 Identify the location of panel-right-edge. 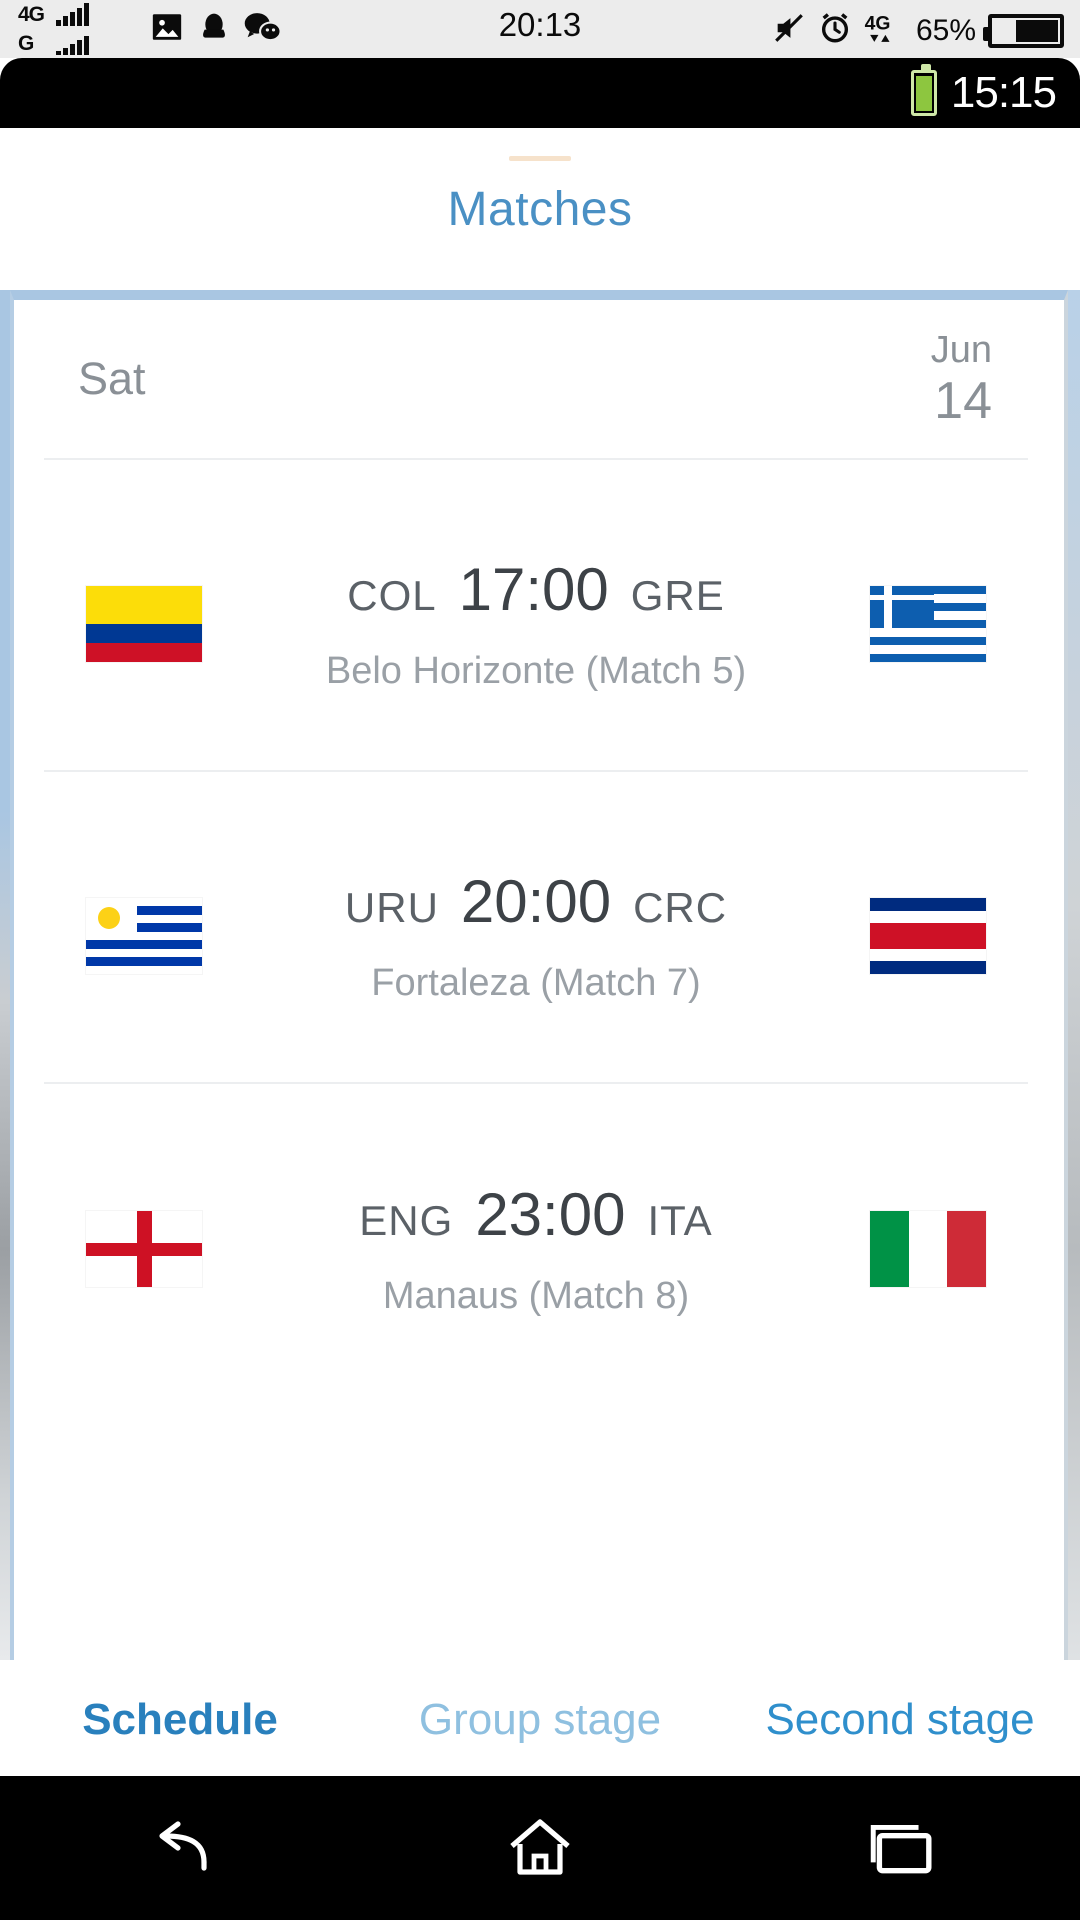
(1074, 975).